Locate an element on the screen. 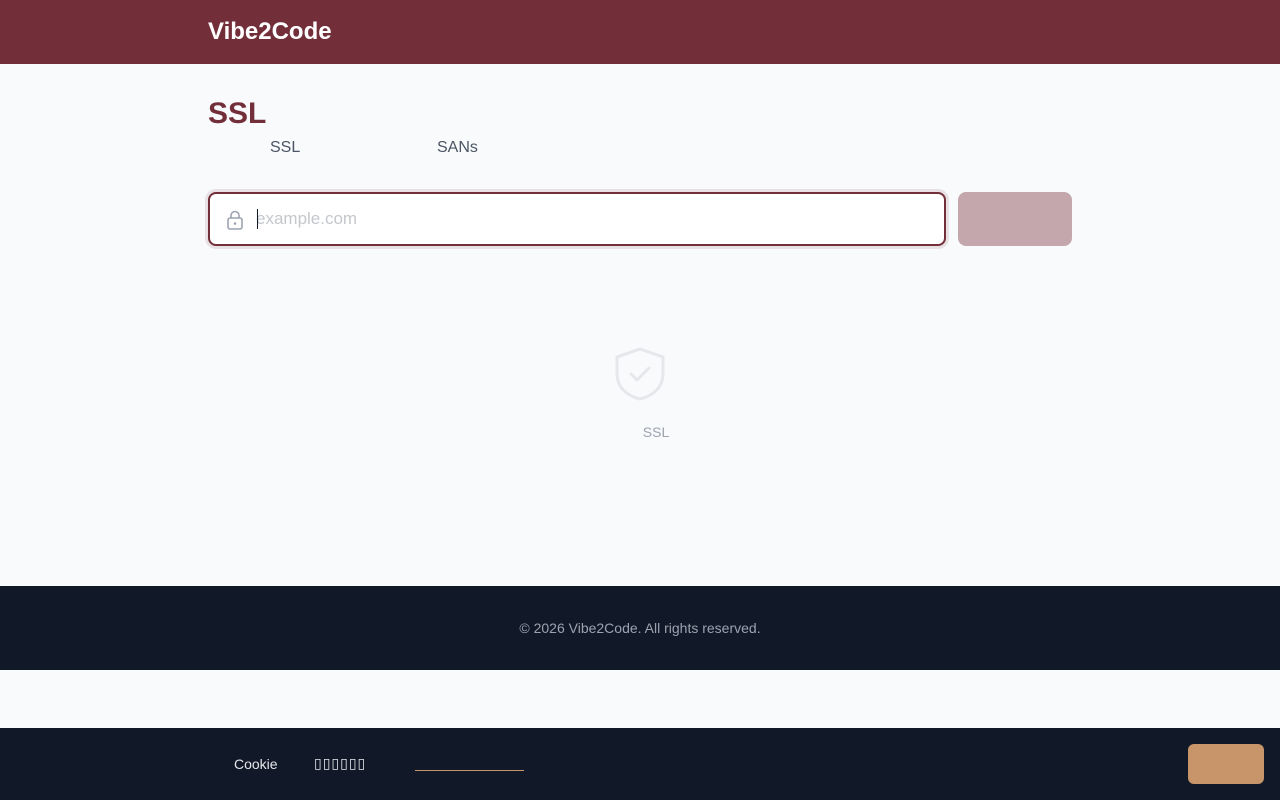 Image resolution: width=1280 pixels, height=800 pixels. cookie-message: ▯▯▯▯▯▯ is located at coordinates (340, 763).